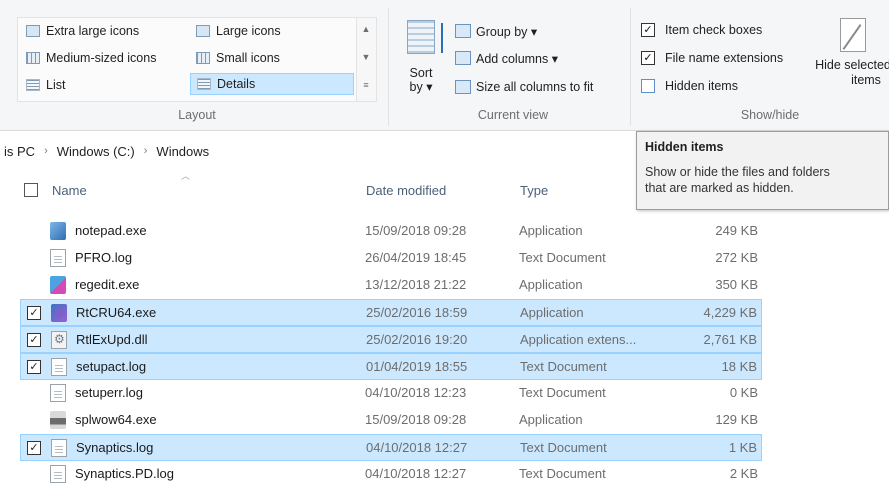 The height and width of the screenshot is (486, 889). Describe the element at coordinates (848, 53) in the screenshot. I see `hide-selected-items-button: Hide selected items` at that location.